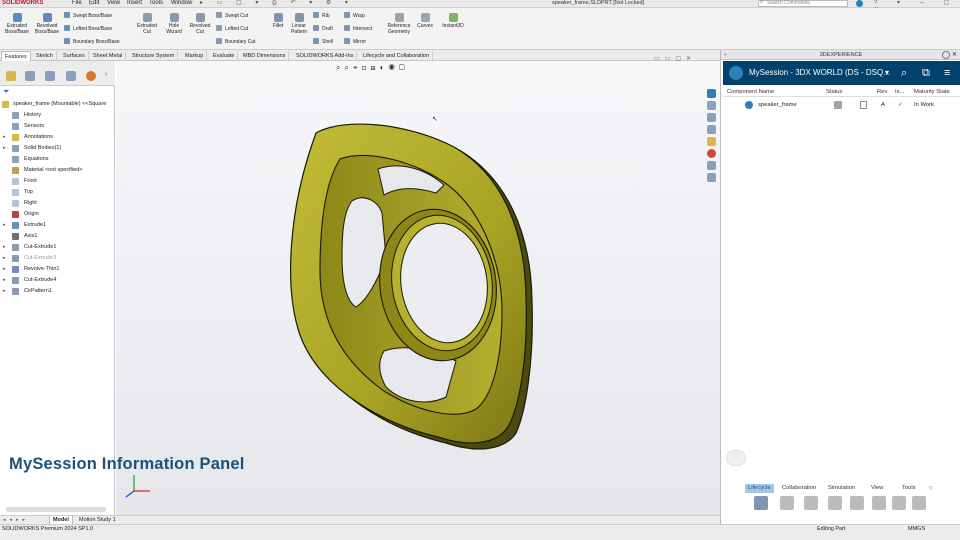 This screenshot has width=960, height=540. Describe the element at coordinates (399, 23) in the screenshot. I see `reference-geometry-button: Reference Geometry` at that location.